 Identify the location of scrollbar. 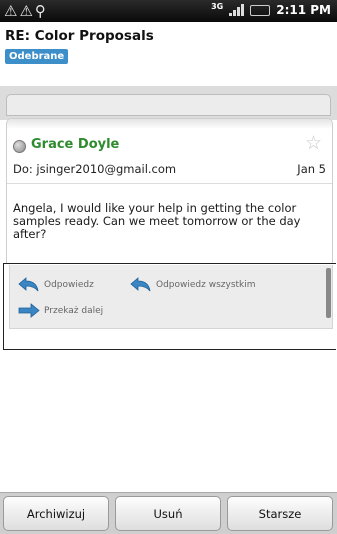
(328, 293).